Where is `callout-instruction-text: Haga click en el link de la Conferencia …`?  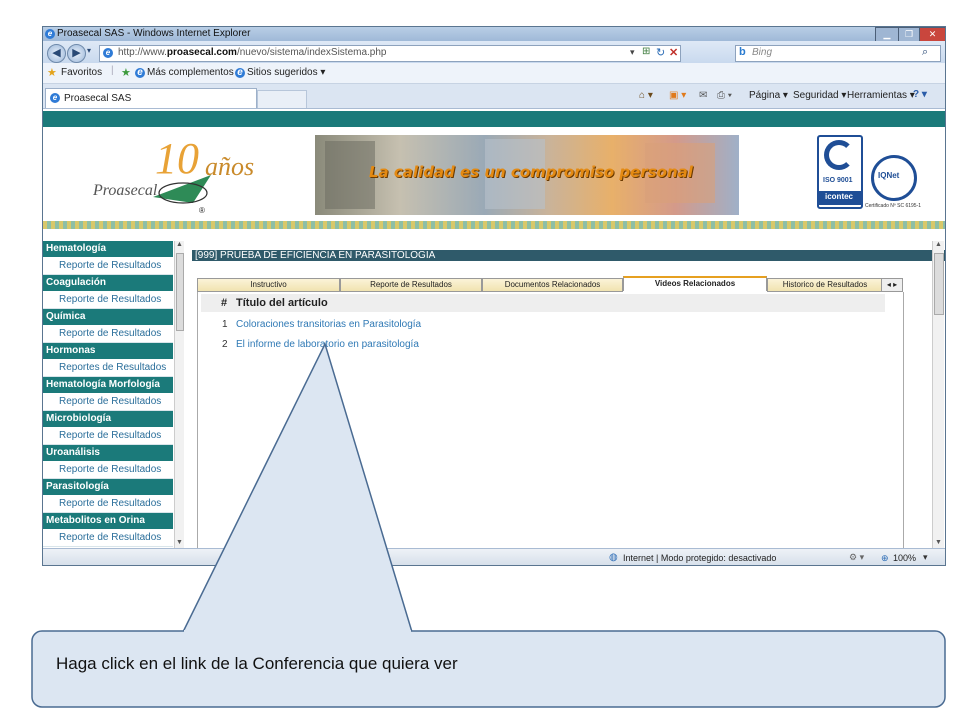
callout-instruction-text: Haga click en el link de la Conferencia … is located at coordinates (257, 663).